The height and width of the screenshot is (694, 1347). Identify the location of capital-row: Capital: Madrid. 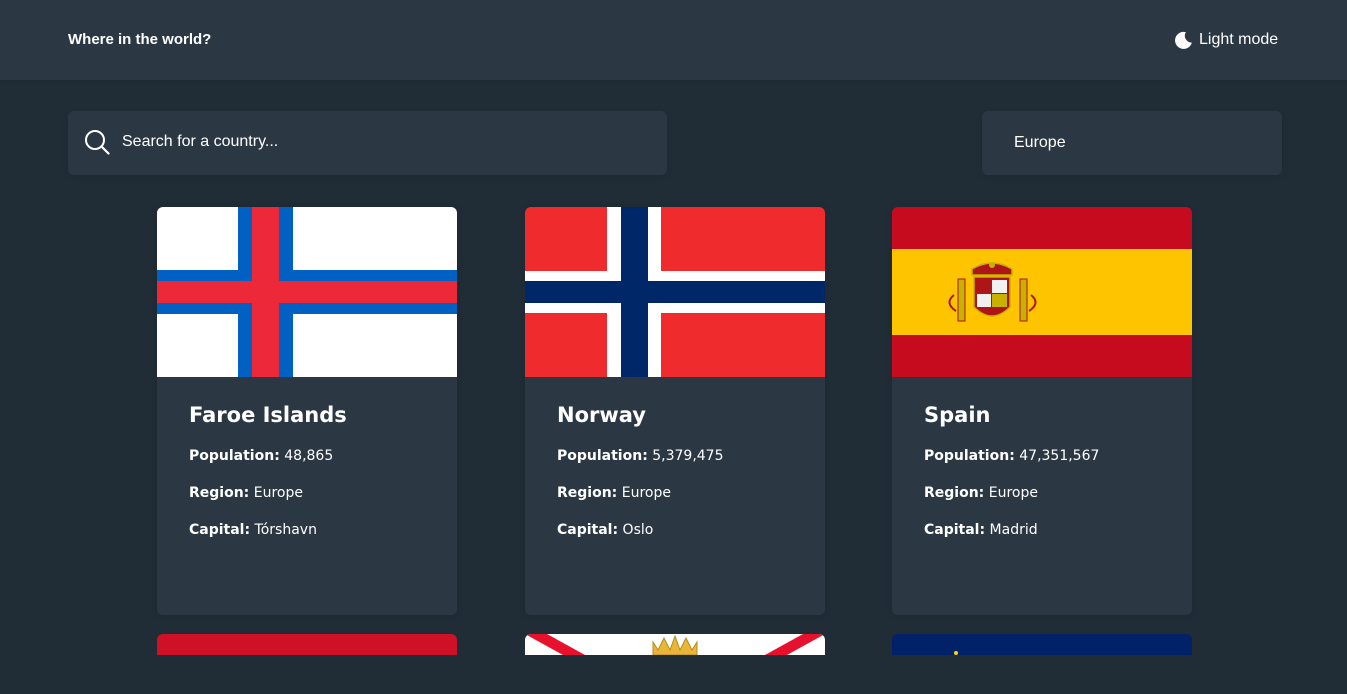
(1048, 530).